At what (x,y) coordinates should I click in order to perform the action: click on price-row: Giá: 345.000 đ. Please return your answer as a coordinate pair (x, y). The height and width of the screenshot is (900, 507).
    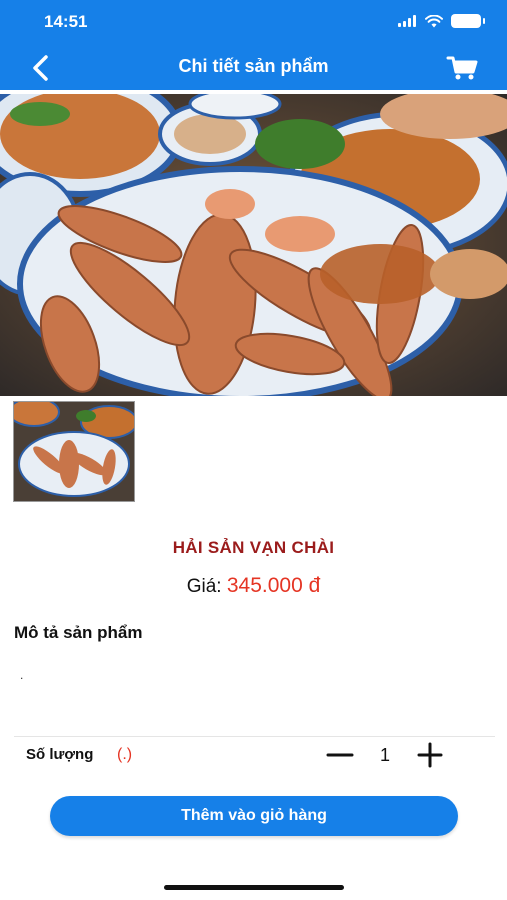
    Looking at the image, I should click on (253, 586).